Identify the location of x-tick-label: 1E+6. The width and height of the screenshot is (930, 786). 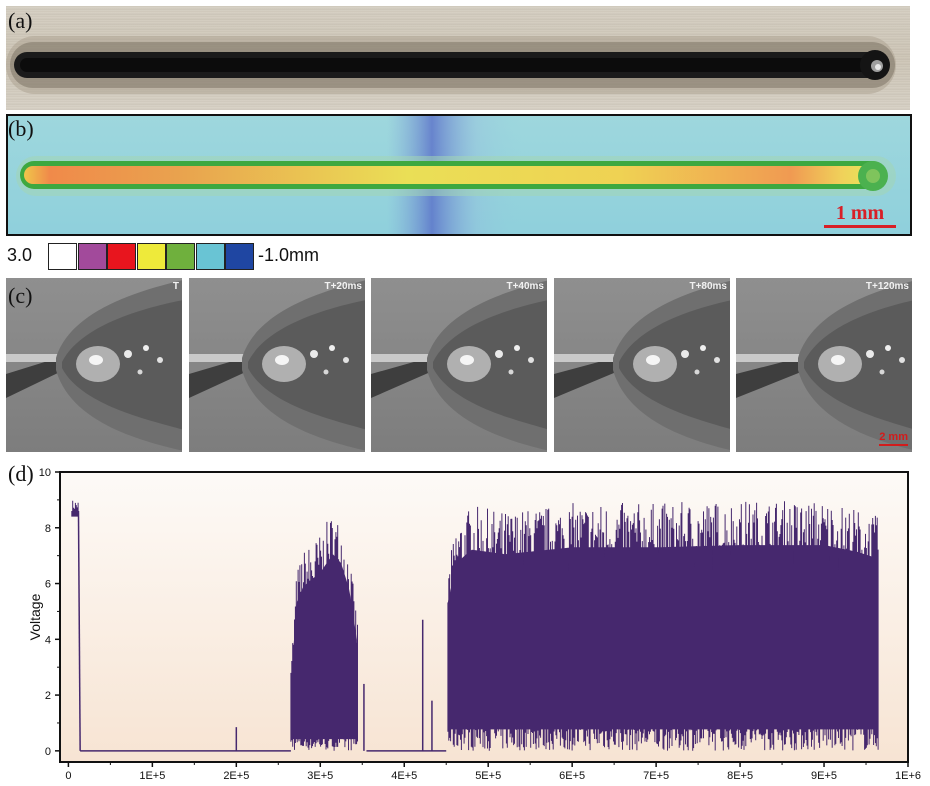
(908, 776).